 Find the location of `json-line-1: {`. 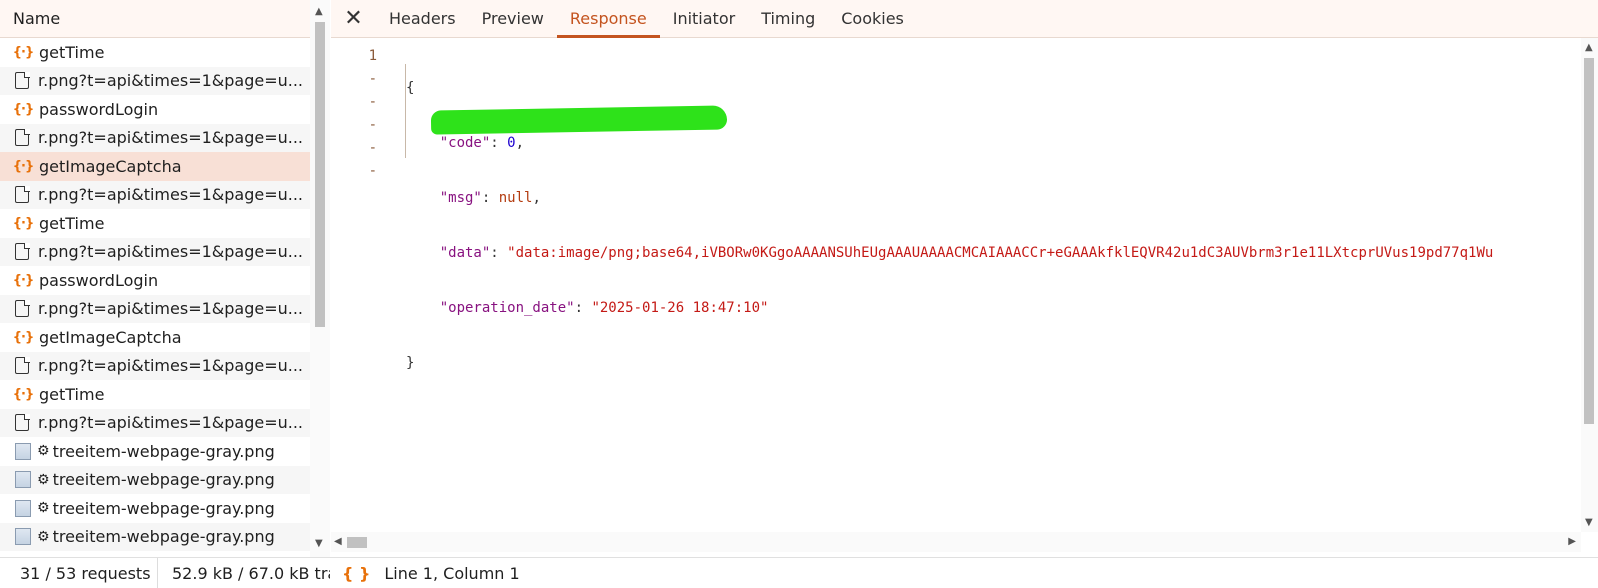

json-line-1: { is located at coordinates (949, 83).